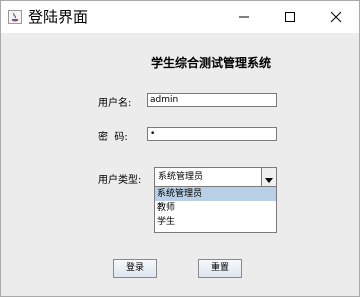 This screenshot has height=297, width=360. I want to click on minimize-button, so click(244, 17).